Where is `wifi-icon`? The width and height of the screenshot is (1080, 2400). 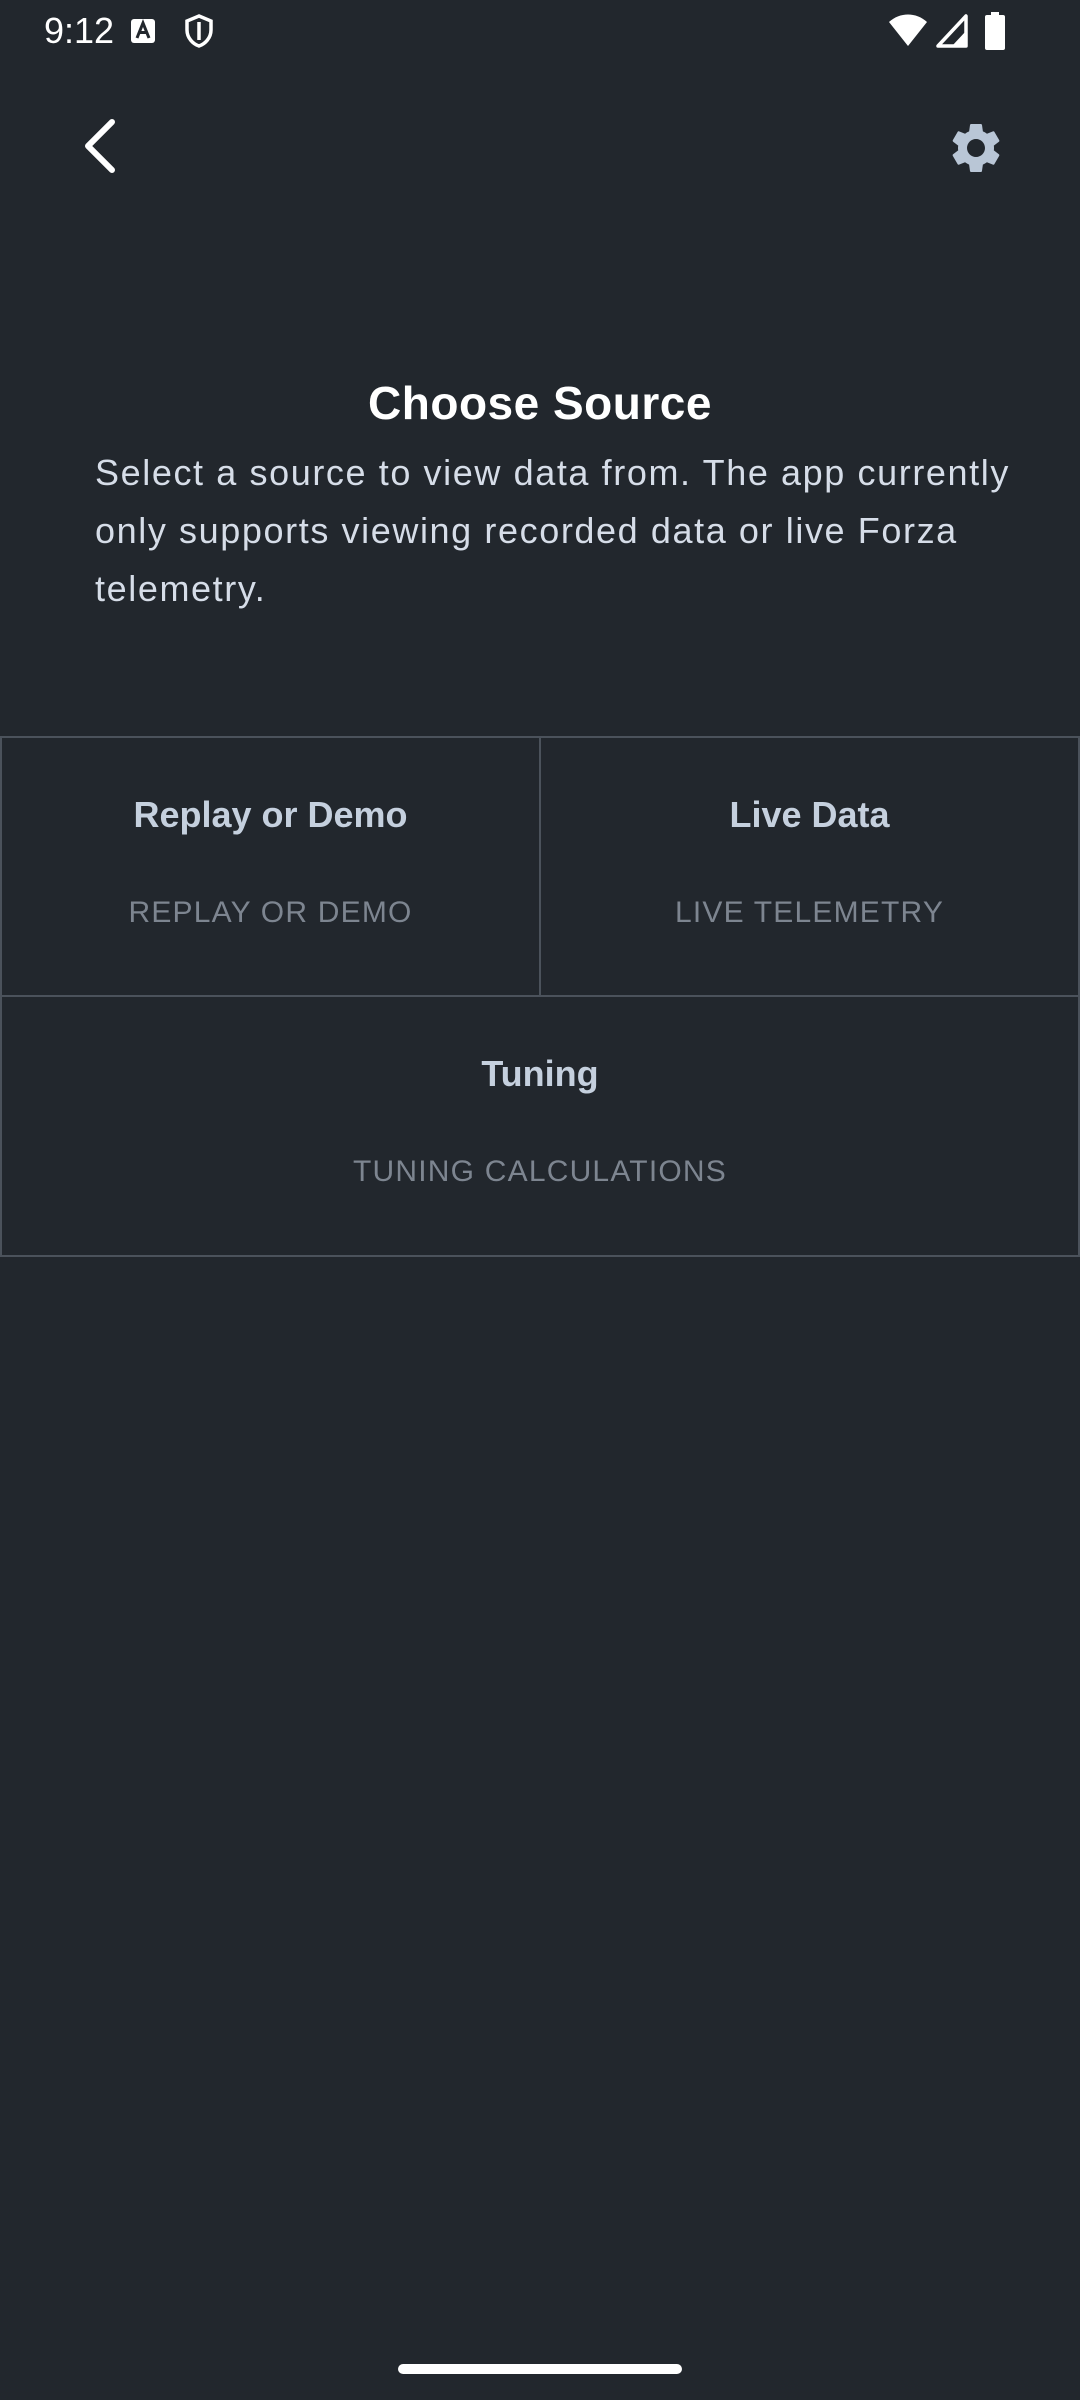 wifi-icon is located at coordinates (908, 30).